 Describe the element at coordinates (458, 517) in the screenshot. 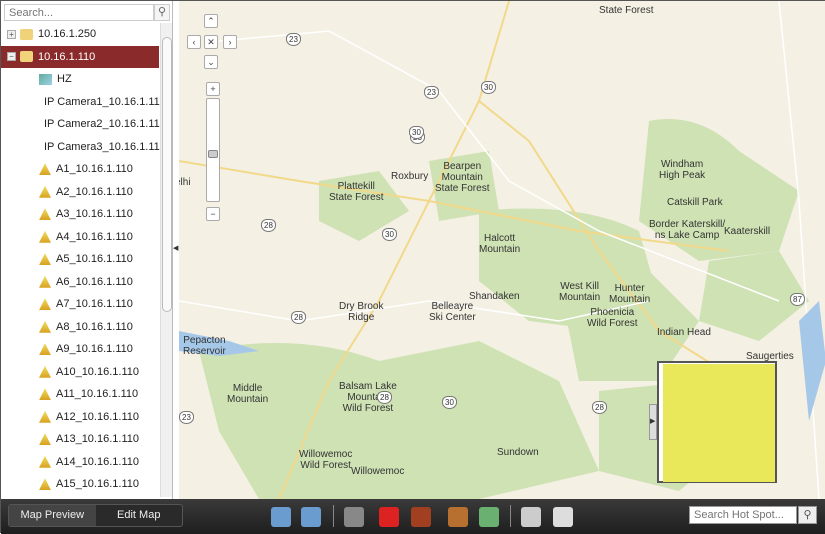

I see `add-zone-icon` at that location.